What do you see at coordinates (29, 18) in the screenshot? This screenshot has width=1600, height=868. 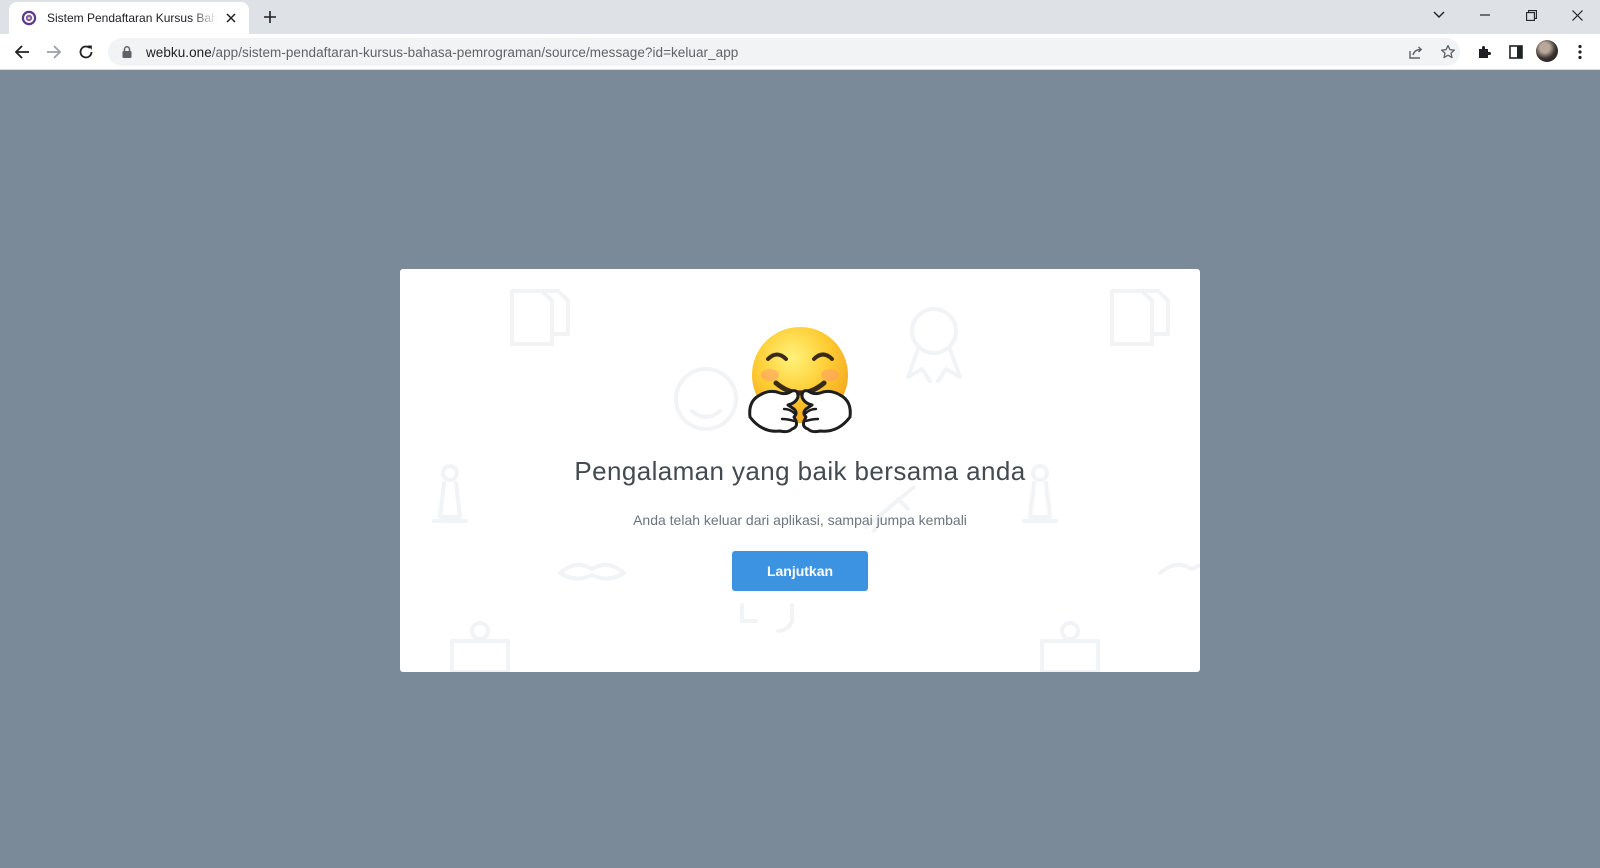 I see `app-logo-icon` at bounding box center [29, 18].